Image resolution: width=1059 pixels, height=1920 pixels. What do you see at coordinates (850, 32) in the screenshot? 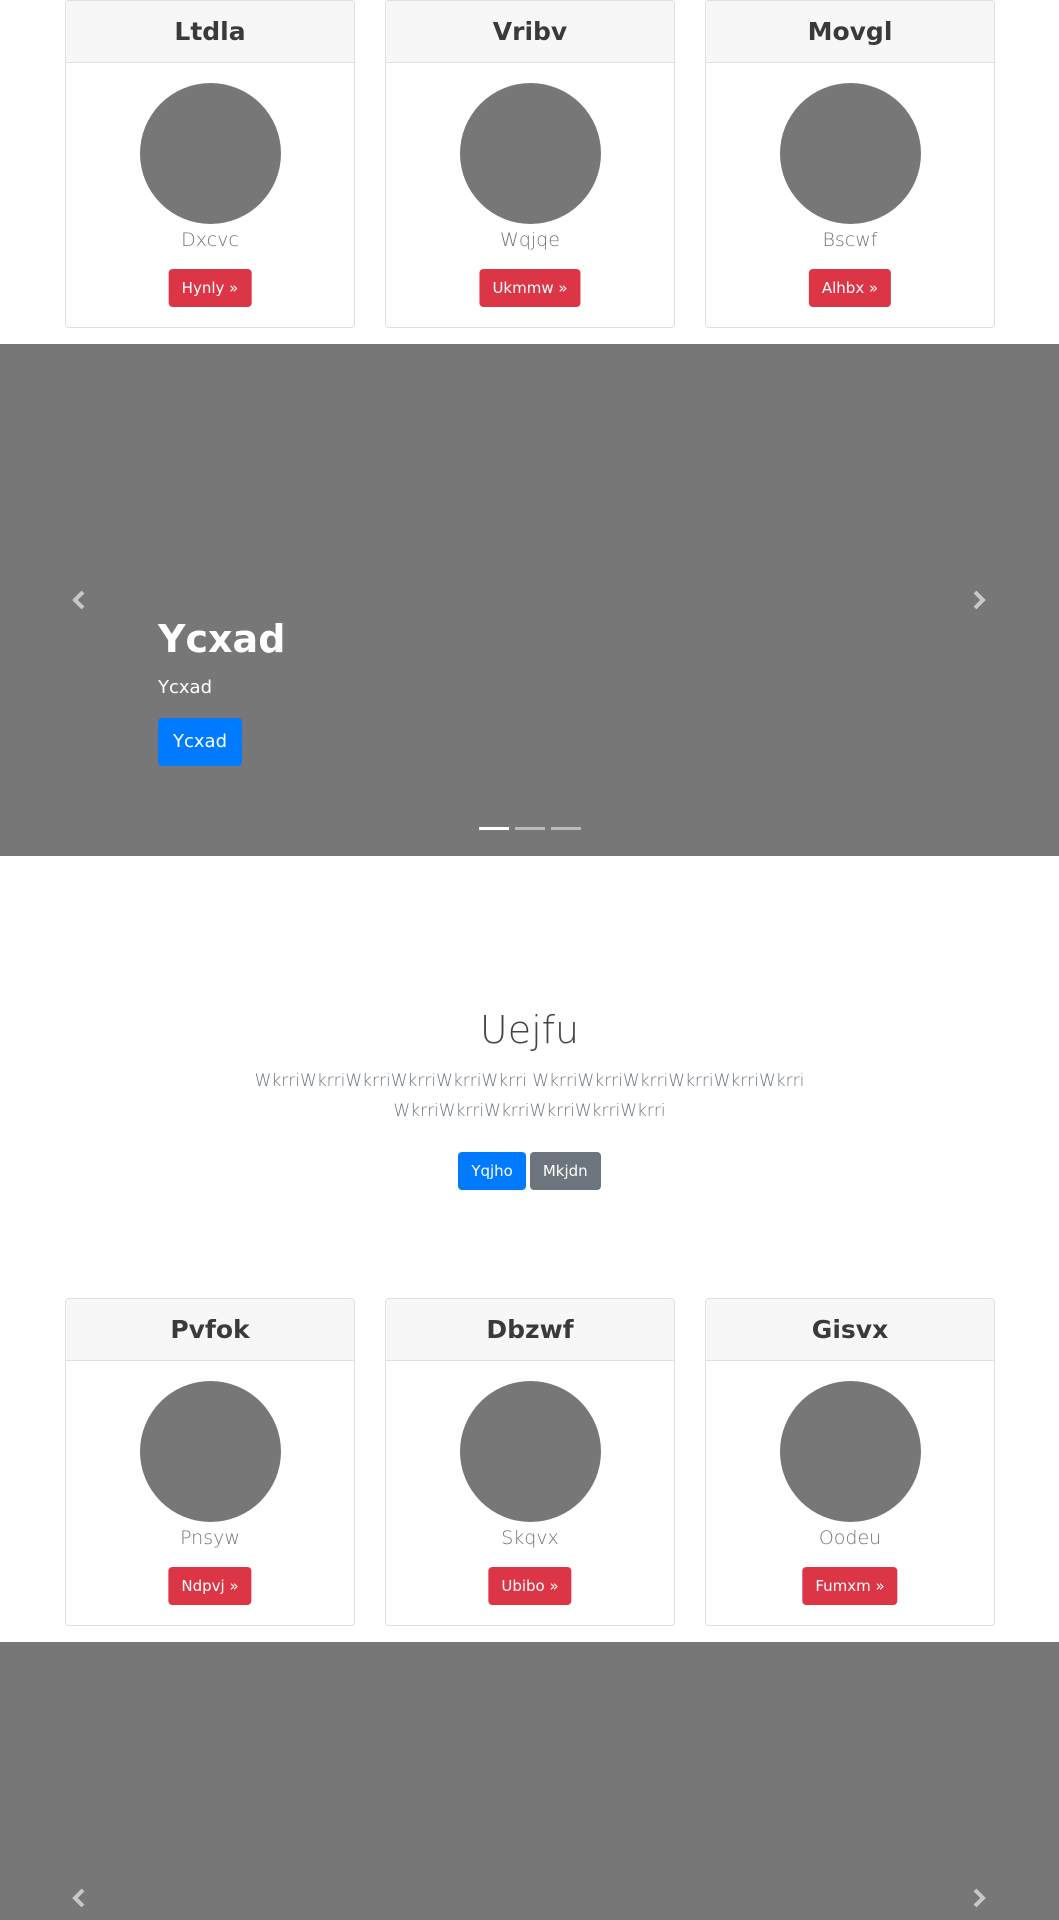
I see `card-title: Movgl` at bounding box center [850, 32].